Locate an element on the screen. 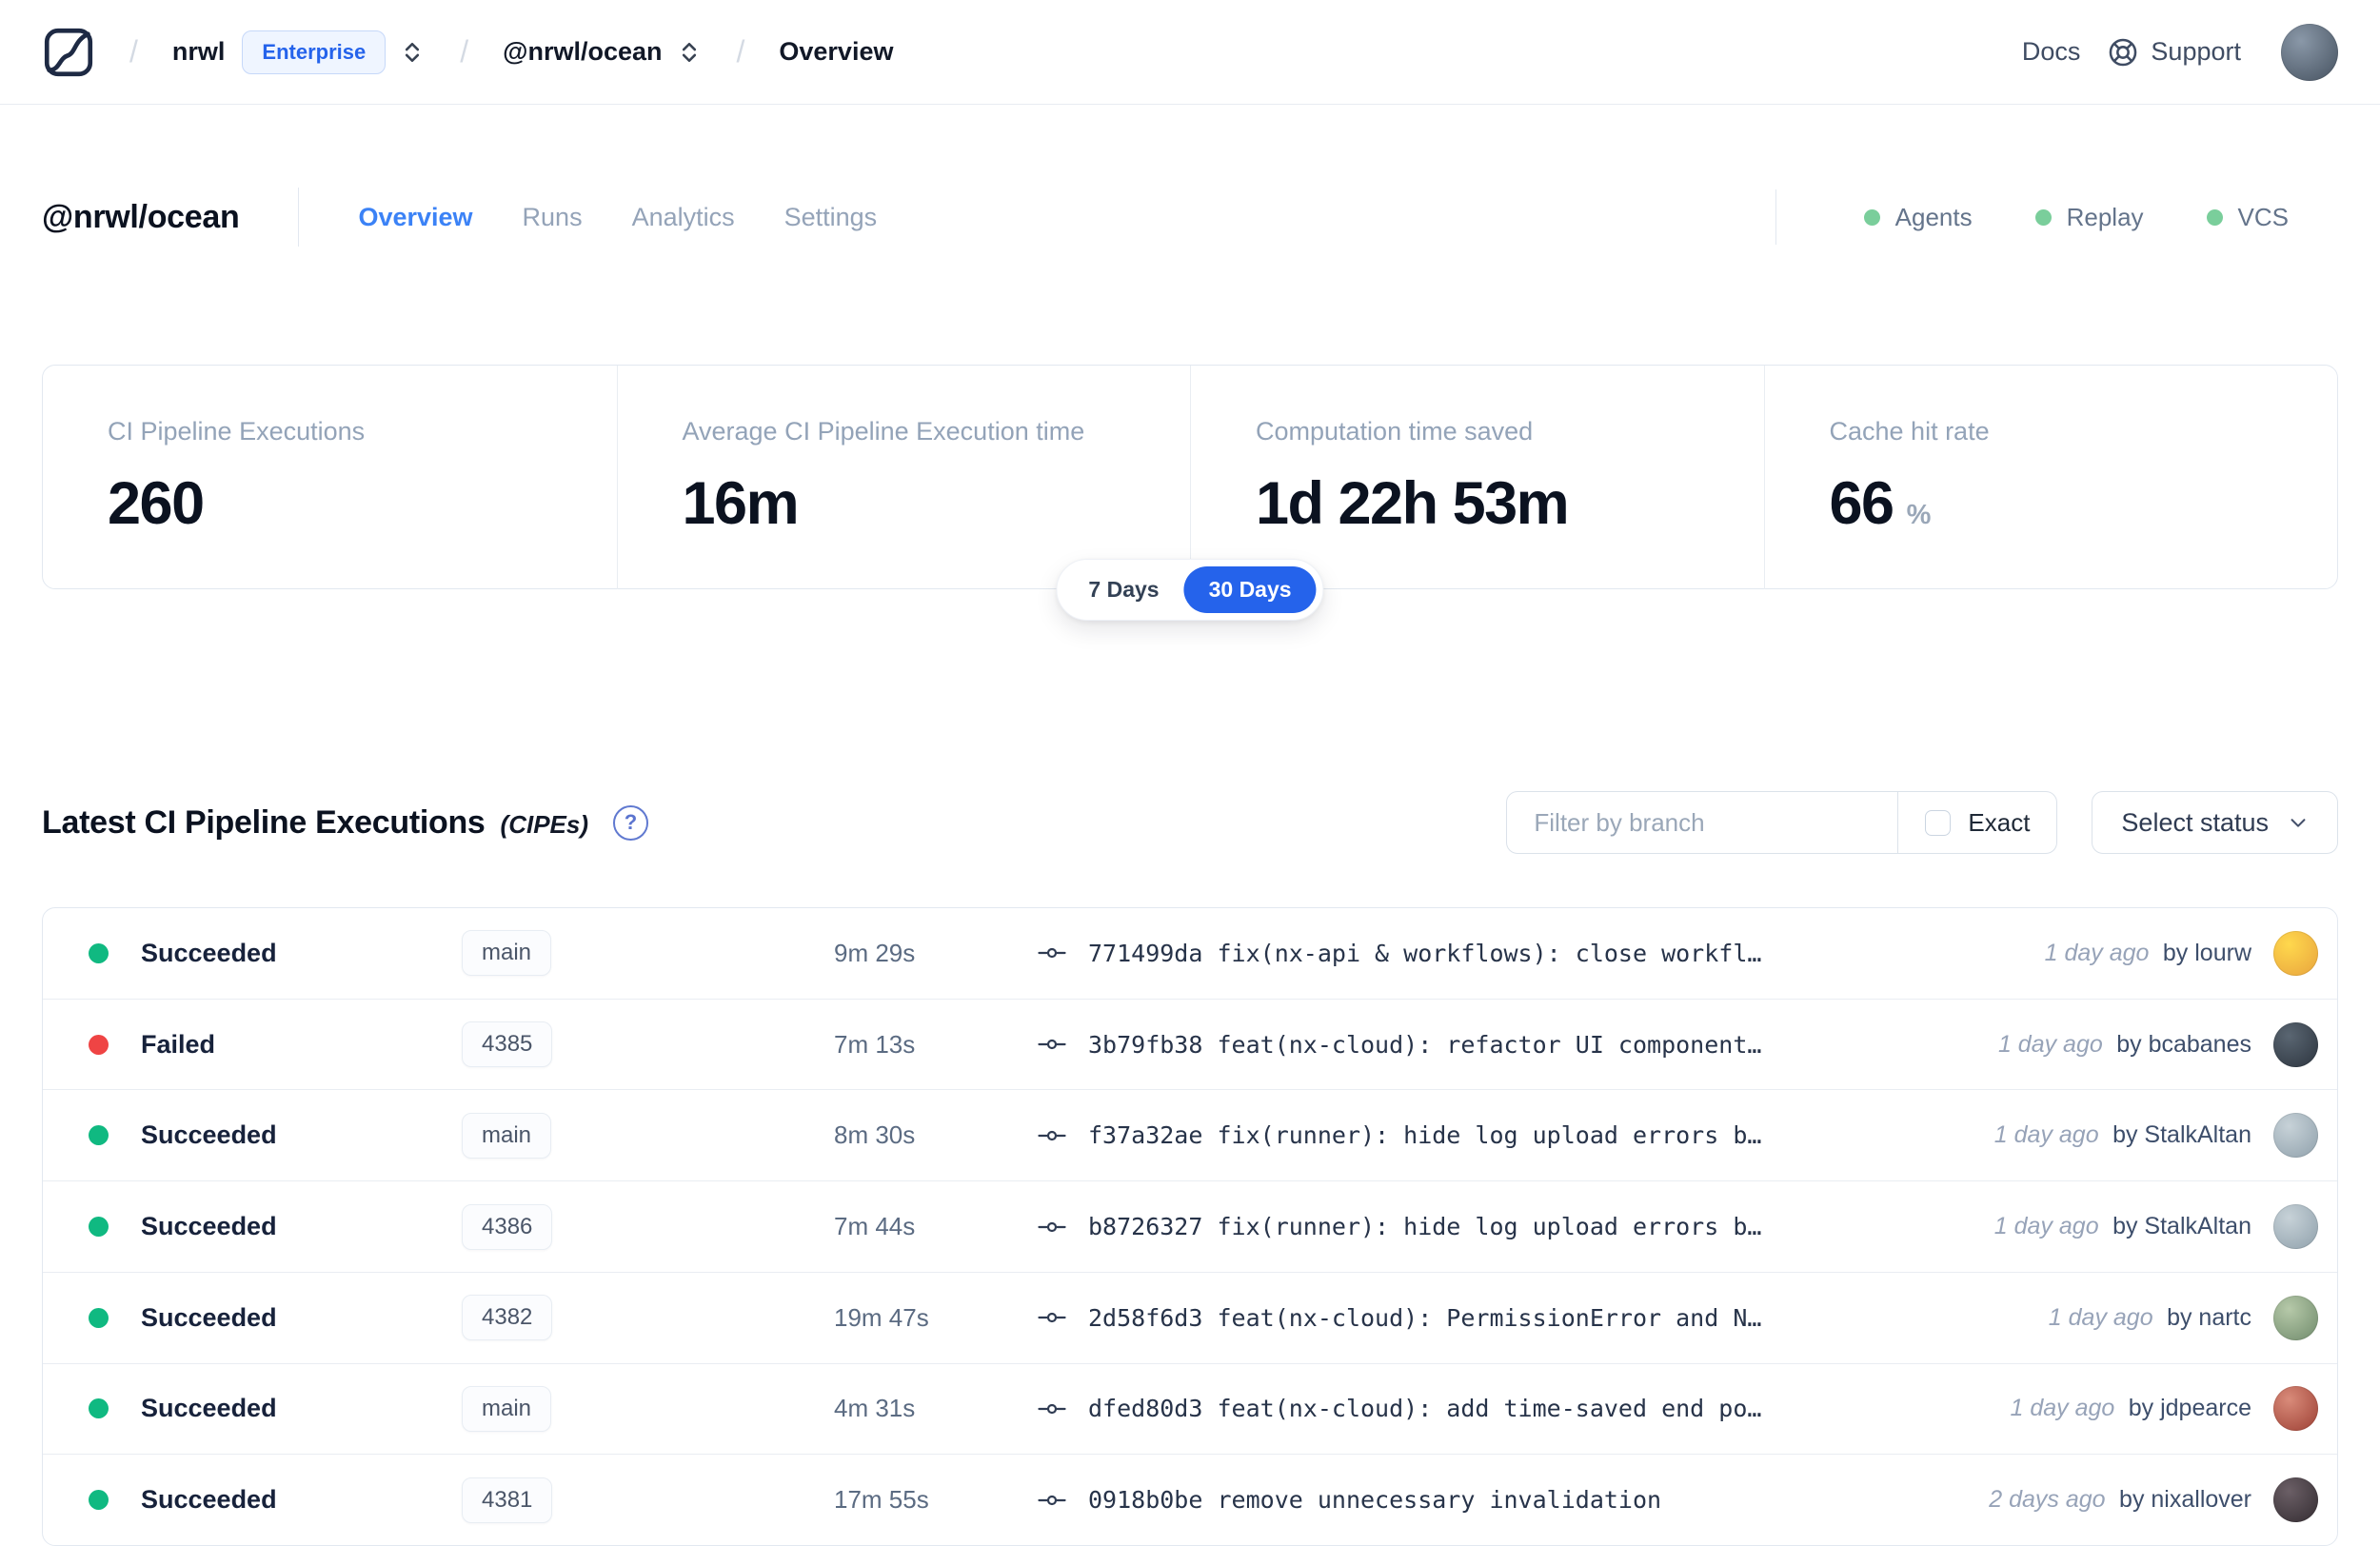 Image resolution: width=2380 pixels, height=1546 pixels. stat-card-cache-hit-rate: Cache hit rate 66 % is located at coordinates (2050, 477).